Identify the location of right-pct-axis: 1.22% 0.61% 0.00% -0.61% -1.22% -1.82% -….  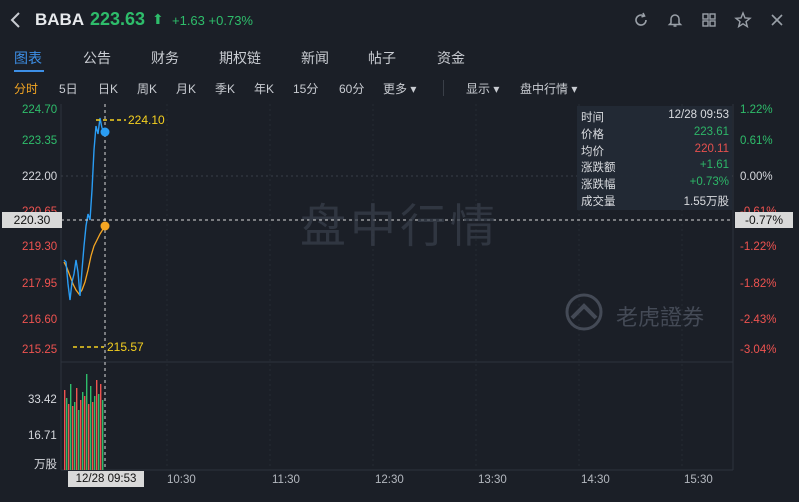
(758, 230).